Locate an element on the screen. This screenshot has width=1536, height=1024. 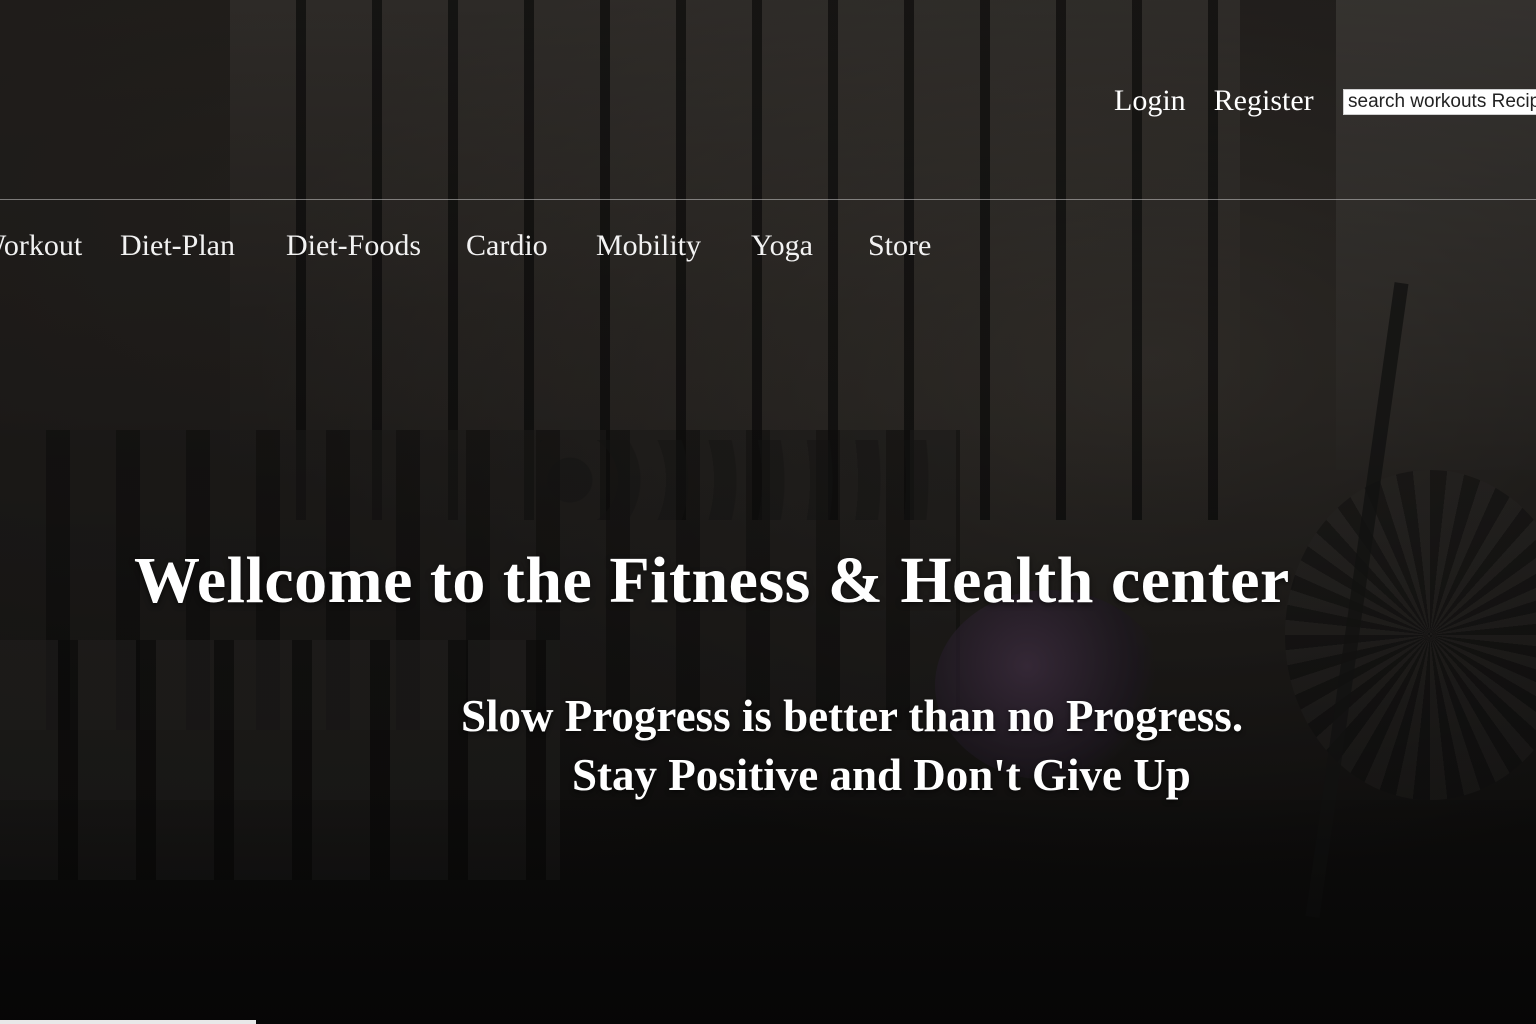
search-input is located at coordinates (1439, 102).